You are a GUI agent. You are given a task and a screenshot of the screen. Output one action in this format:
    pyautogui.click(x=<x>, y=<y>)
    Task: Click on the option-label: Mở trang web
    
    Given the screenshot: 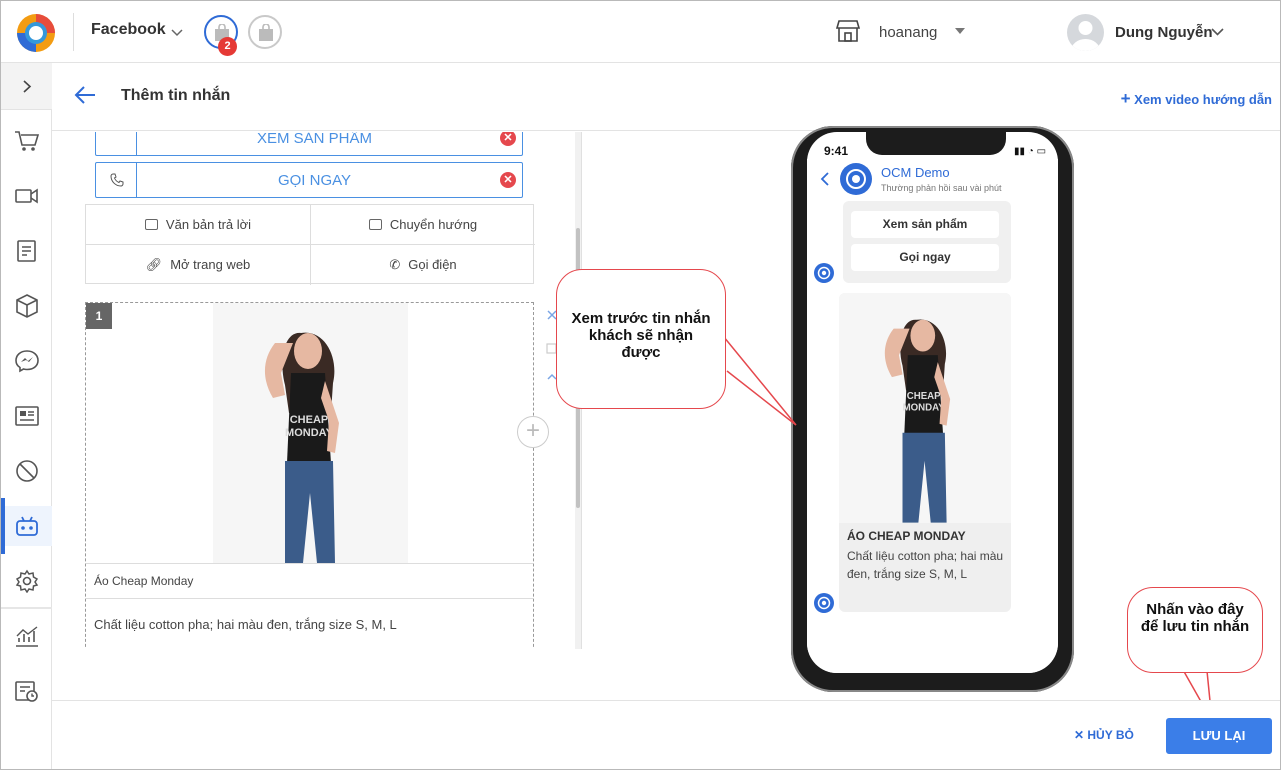 What is the action you would take?
    pyautogui.click(x=210, y=264)
    